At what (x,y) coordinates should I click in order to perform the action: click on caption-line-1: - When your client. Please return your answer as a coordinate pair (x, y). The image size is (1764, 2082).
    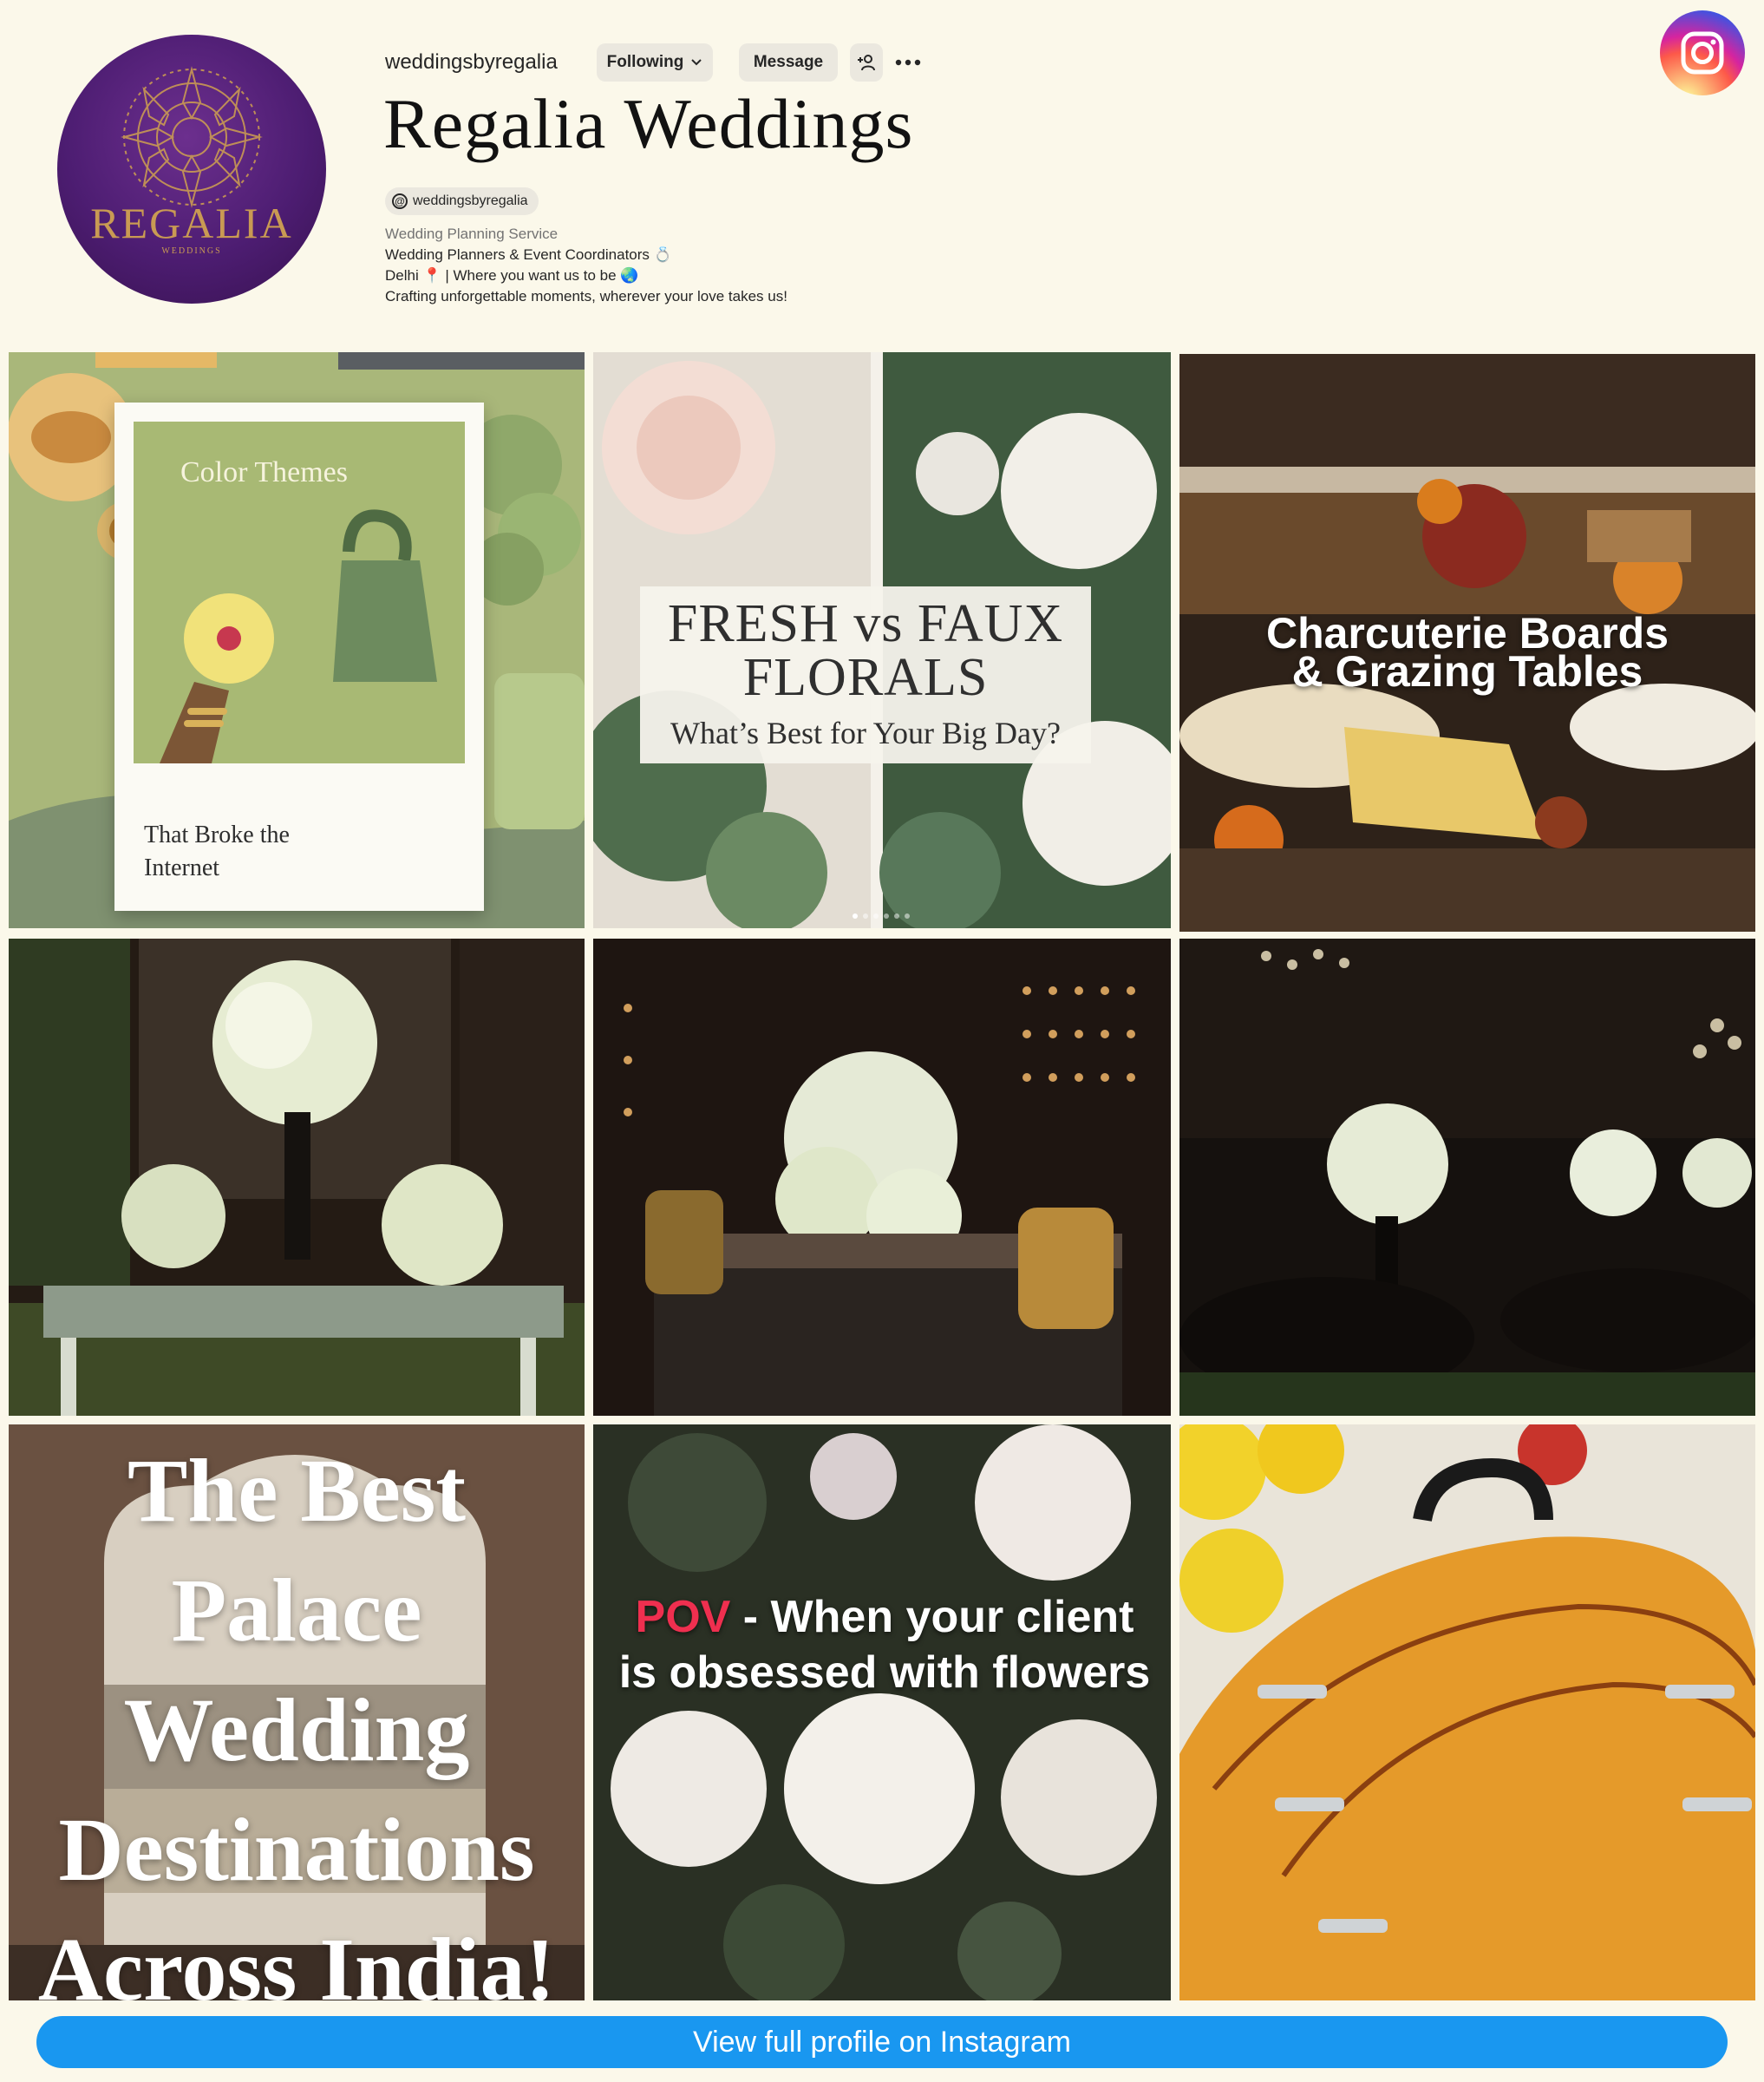
    Looking at the image, I should click on (932, 1617).